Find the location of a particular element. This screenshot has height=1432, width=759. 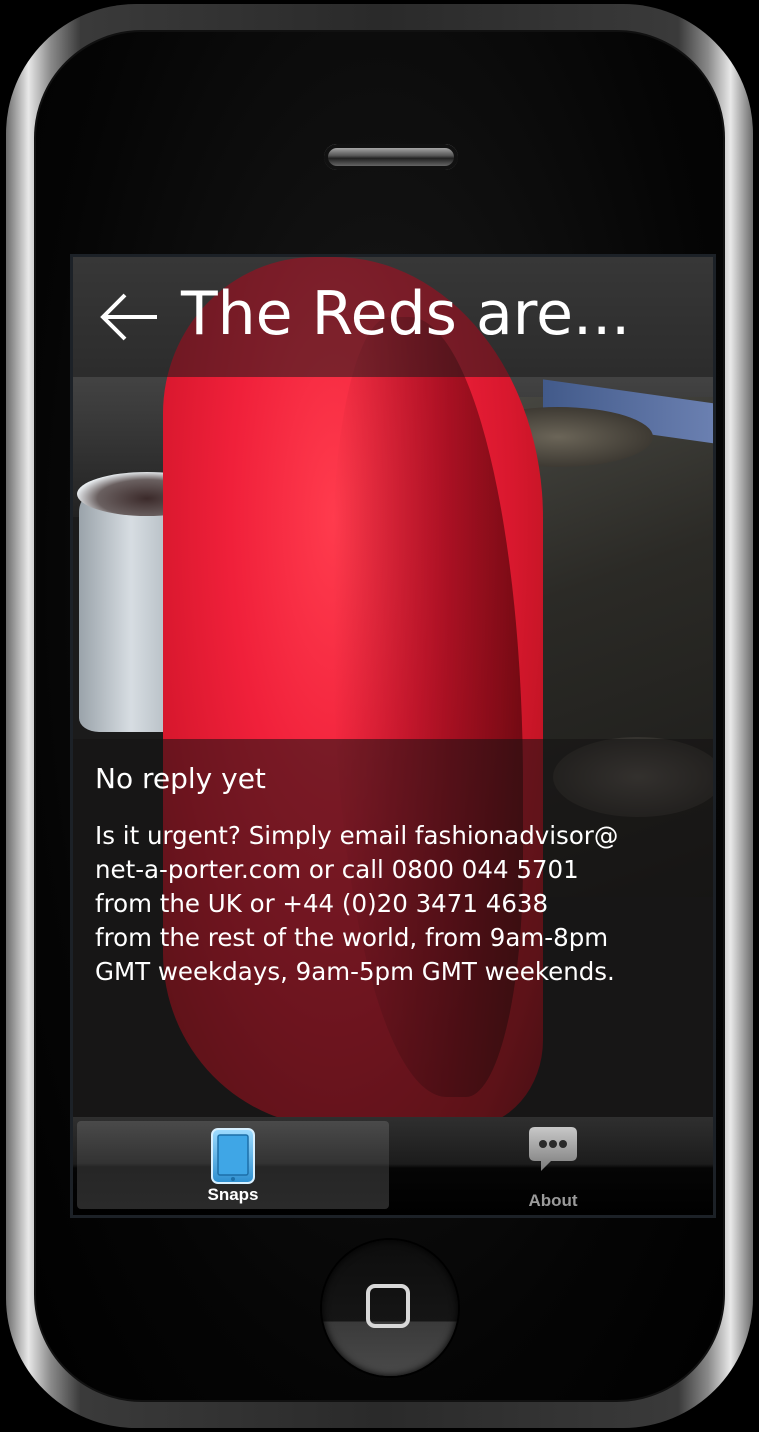

tab-snaps: Snaps is located at coordinates (233, 1165).